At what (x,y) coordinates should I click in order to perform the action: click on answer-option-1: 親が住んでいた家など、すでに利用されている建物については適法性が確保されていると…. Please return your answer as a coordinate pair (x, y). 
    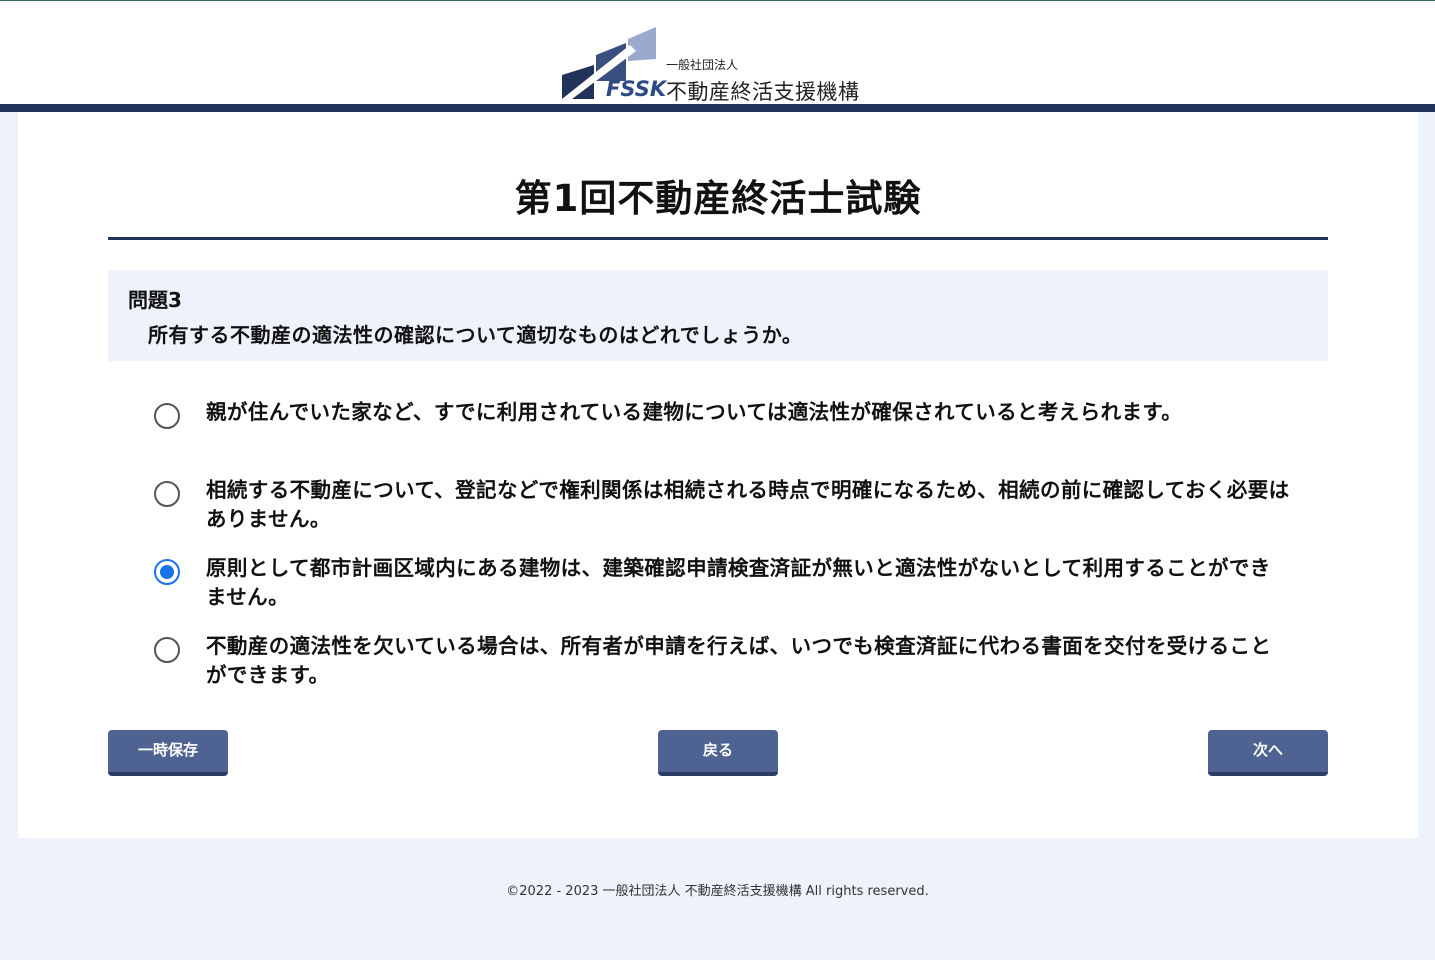
    Looking at the image, I should click on (729, 437).